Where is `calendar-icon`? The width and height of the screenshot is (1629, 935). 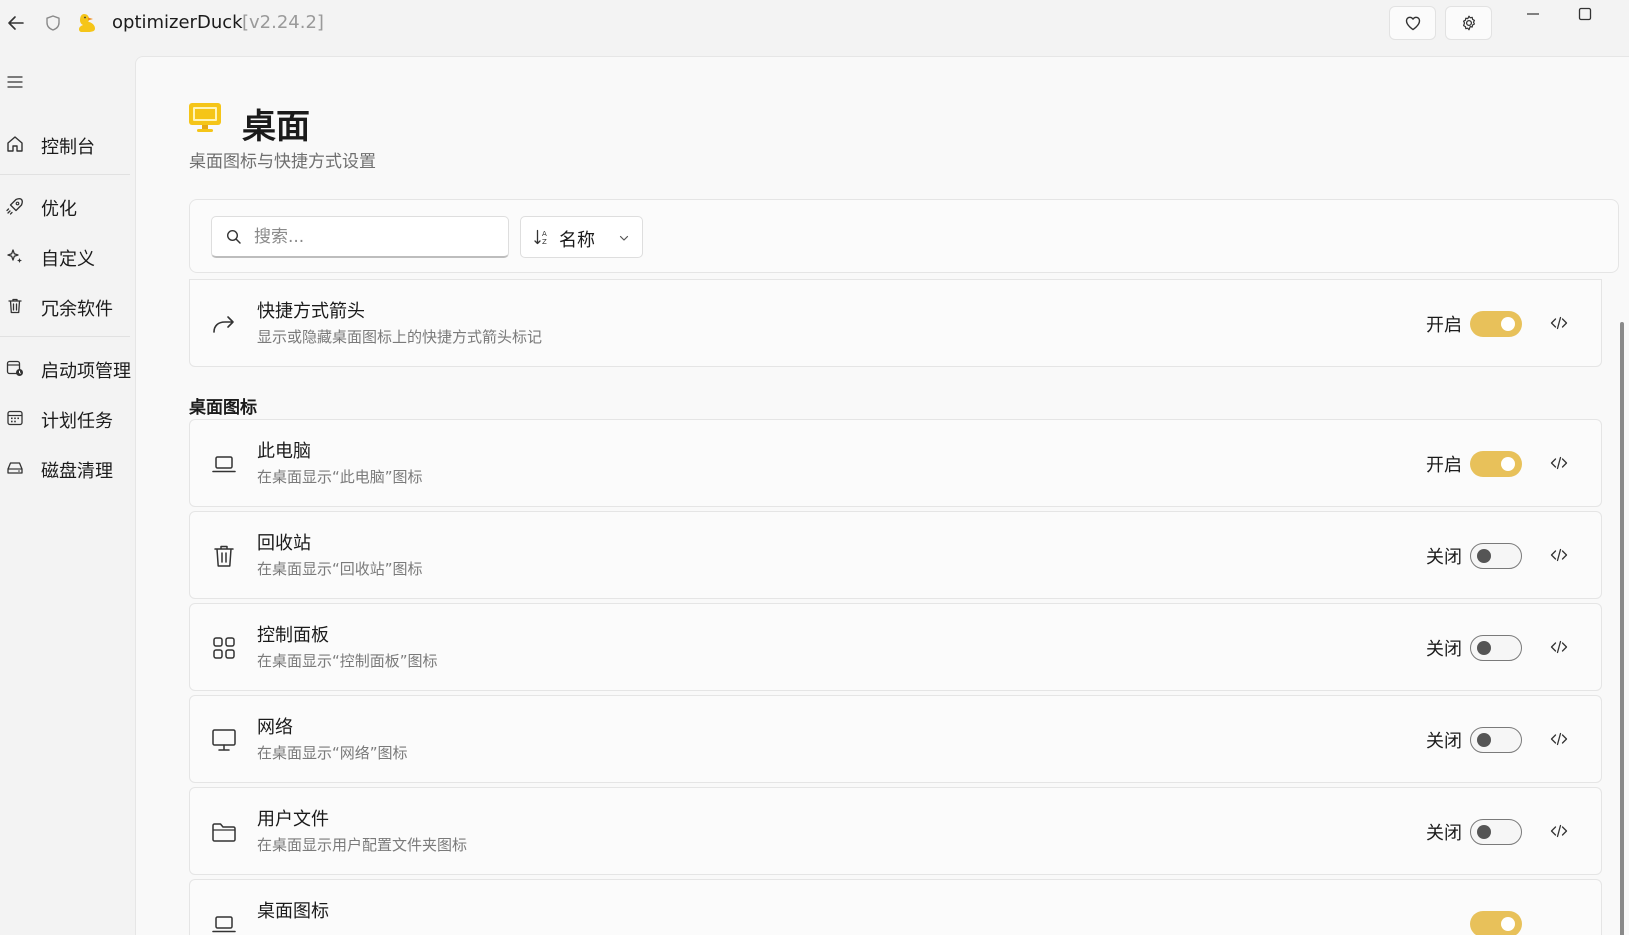 calendar-icon is located at coordinates (15, 418).